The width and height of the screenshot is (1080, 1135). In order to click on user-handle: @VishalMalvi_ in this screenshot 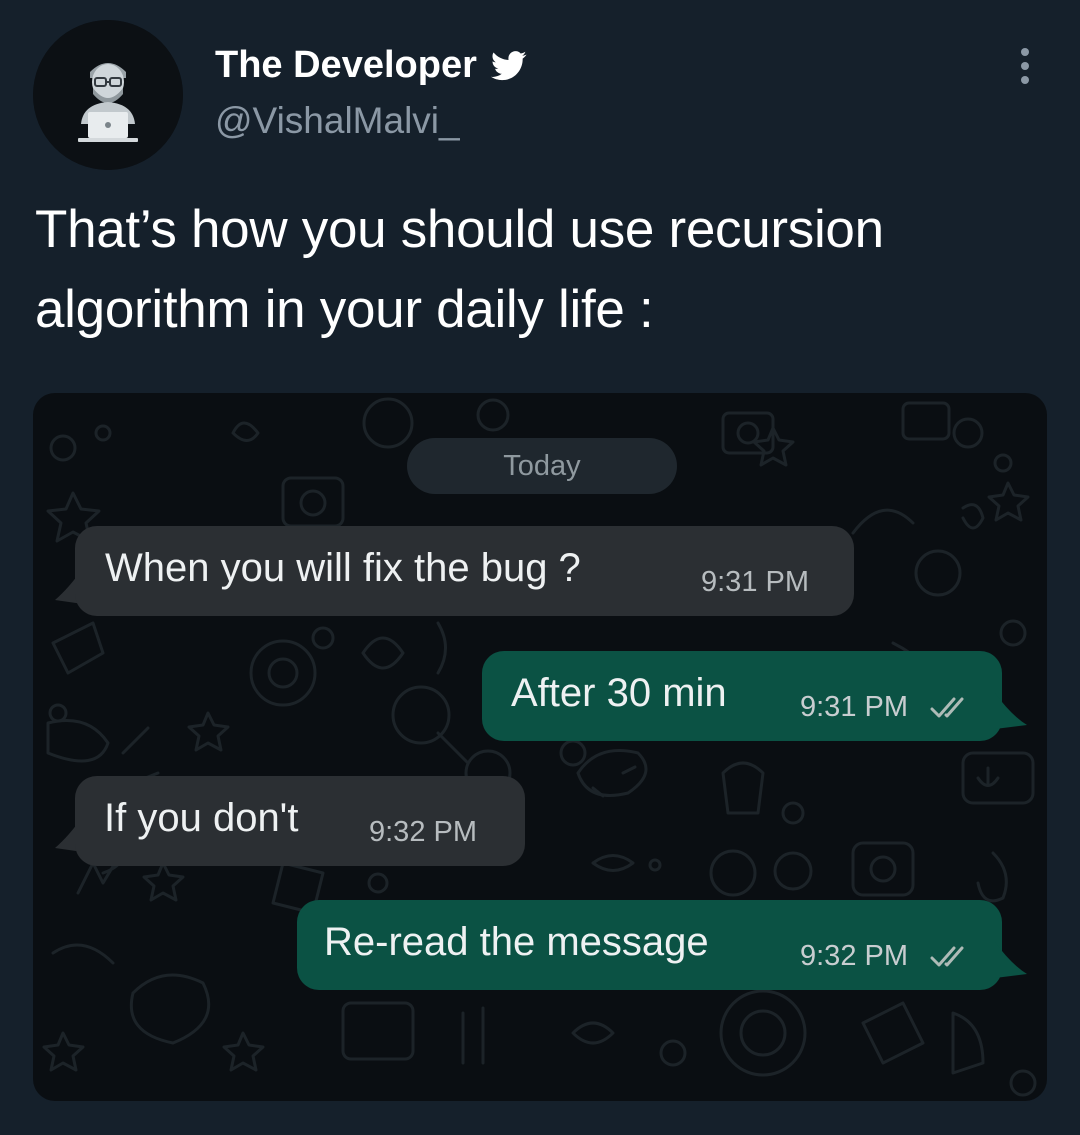, I will do `click(337, 121)`.